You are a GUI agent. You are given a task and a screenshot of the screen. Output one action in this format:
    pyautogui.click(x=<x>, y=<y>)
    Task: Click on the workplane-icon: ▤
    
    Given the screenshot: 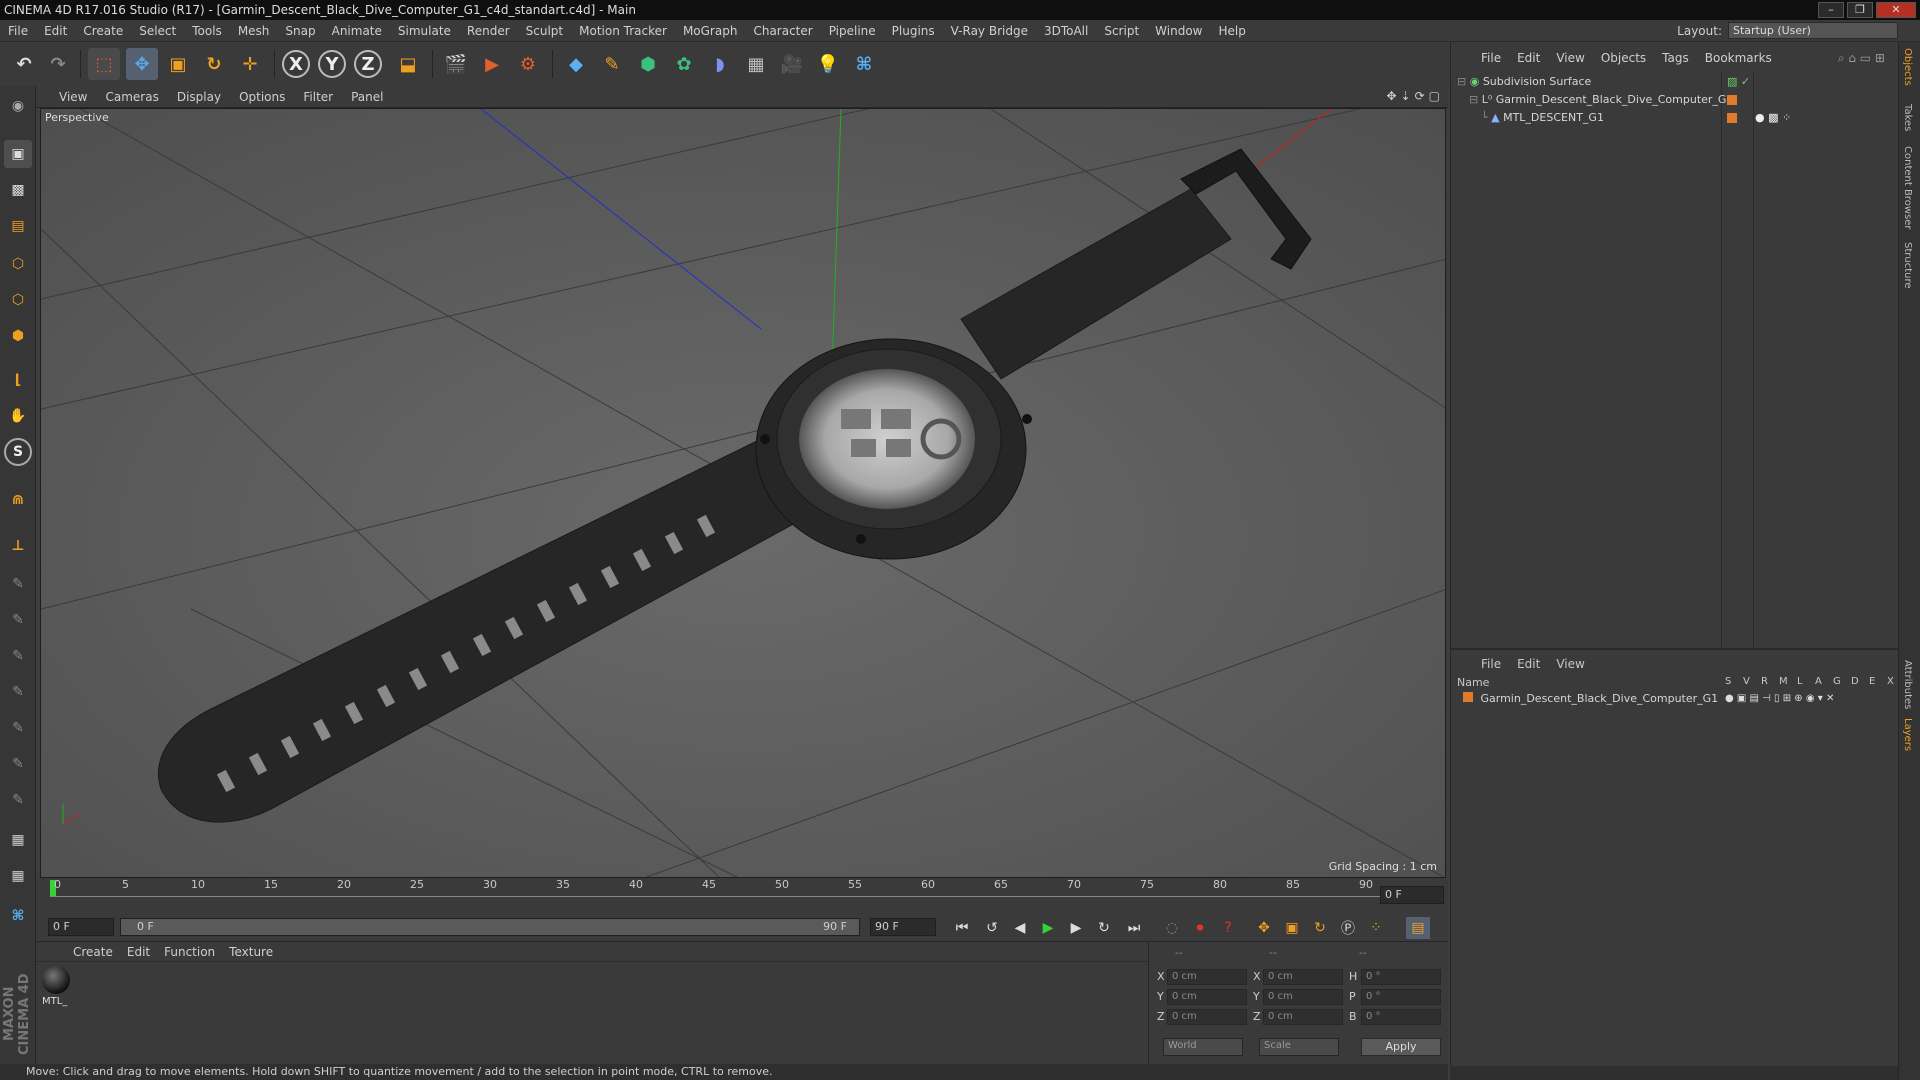 What is the action you would take?
    pyautogui.click(x=18, y=226)
    